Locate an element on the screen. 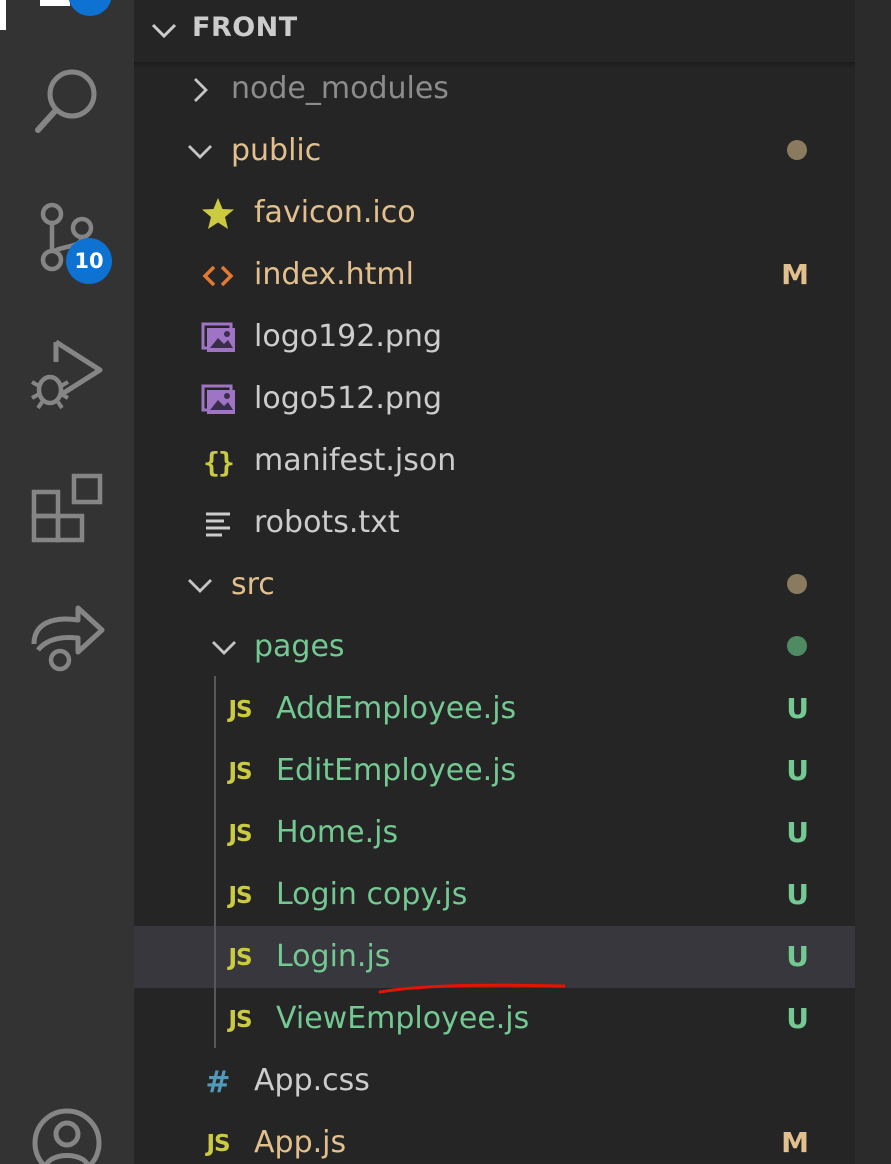  file-name: App.css is located at coordinates (312, 1080).